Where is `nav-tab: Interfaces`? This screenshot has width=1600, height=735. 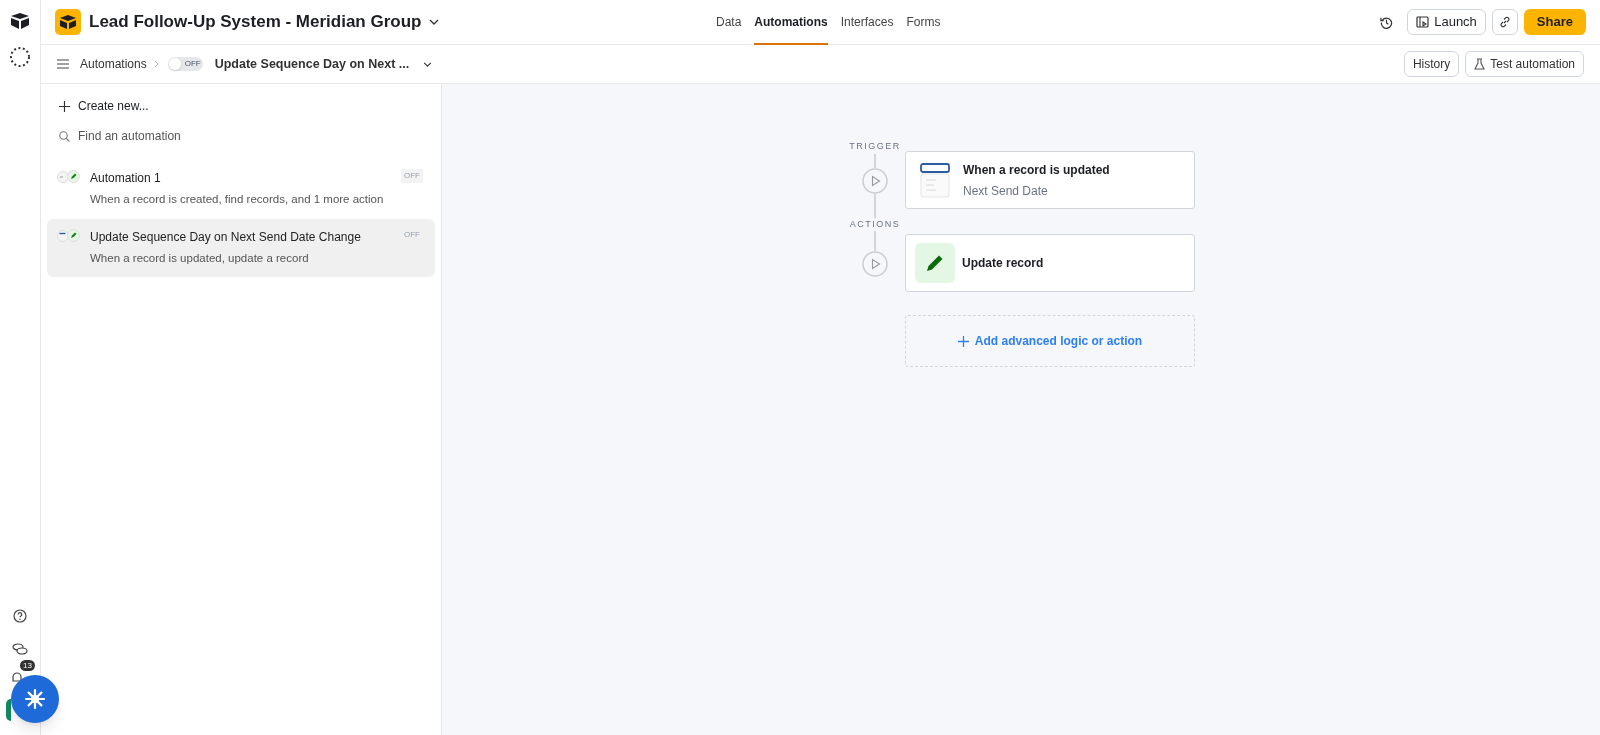
nav-tab: Interfaces is located at coordinates (867, 22).